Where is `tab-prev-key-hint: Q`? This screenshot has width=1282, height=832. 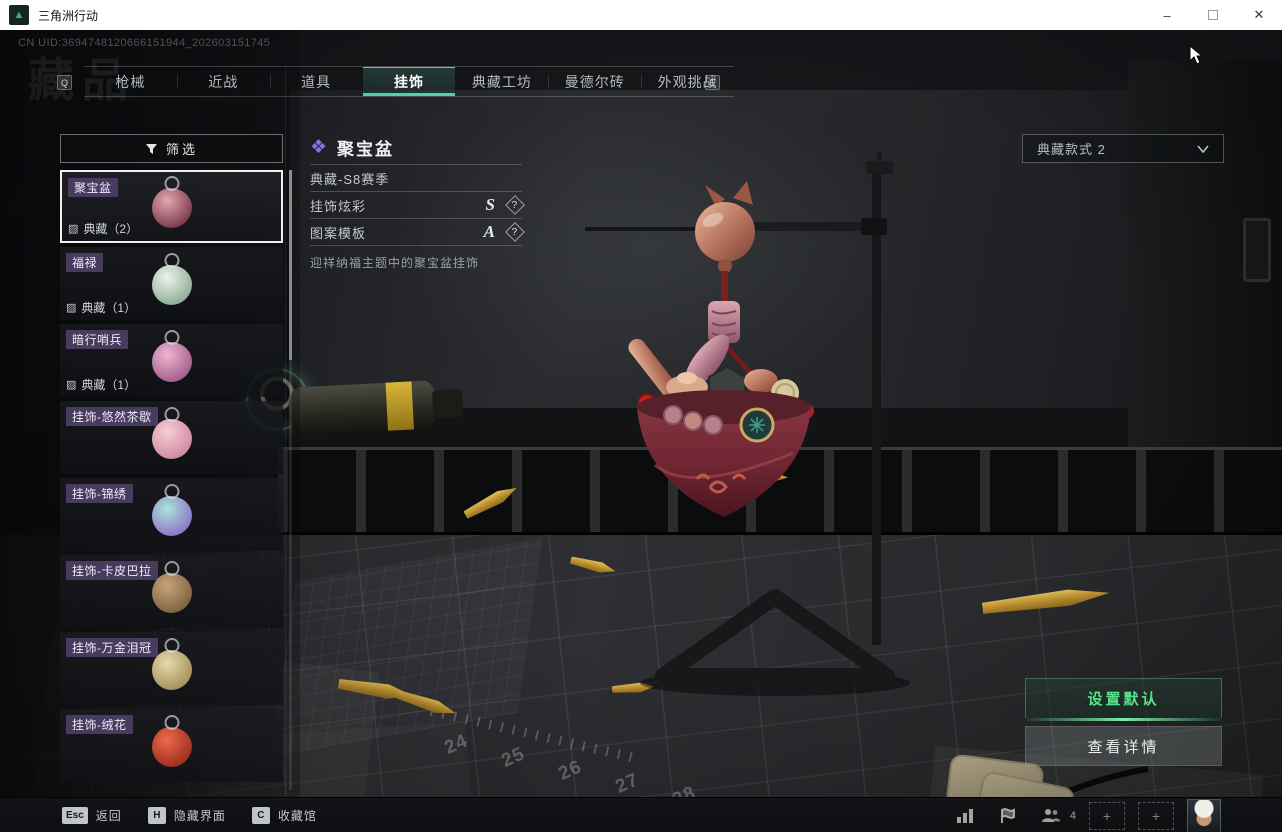
tab-prev-key-hint: Q is located at coordinates (64, 82).